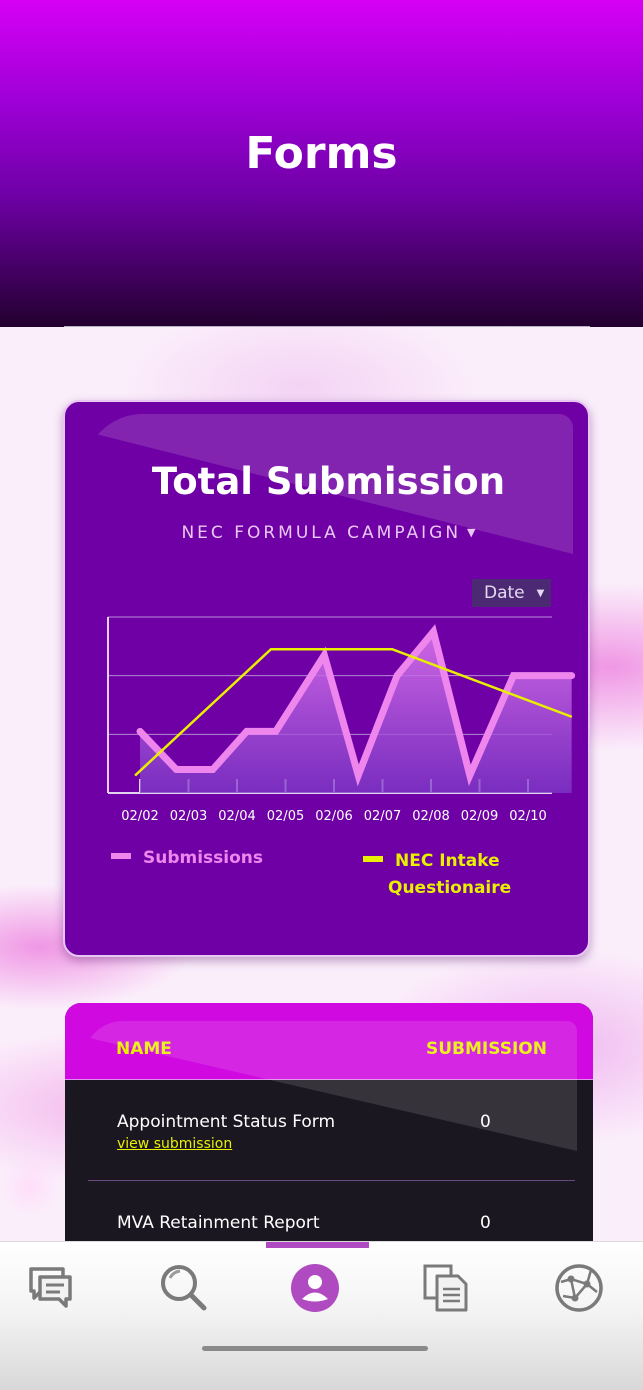 Image resolution: width=643 pixels, height=1390 pixels. I want to click on x-tick-label: 02/08, so click(430, 816).